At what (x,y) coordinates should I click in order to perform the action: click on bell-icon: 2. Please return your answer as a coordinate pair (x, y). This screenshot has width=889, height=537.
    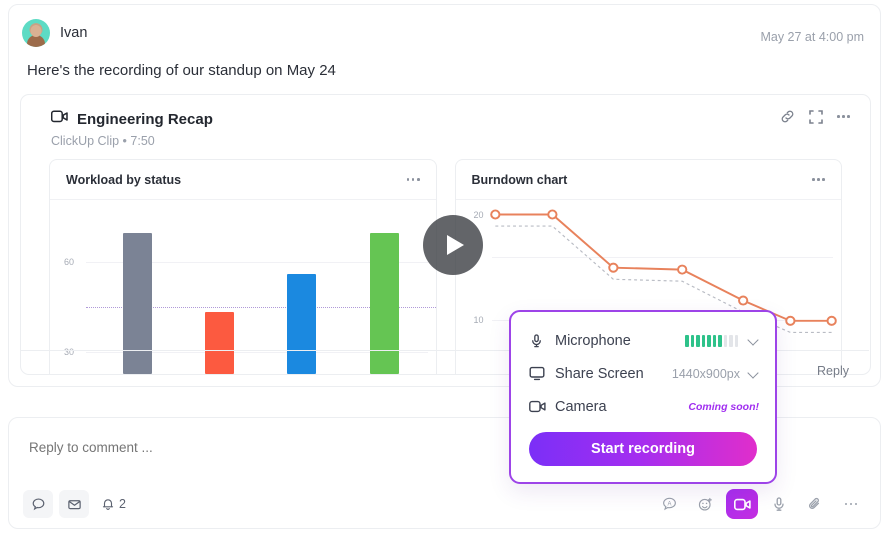
    Looking at the image, I should click on (113, 504).